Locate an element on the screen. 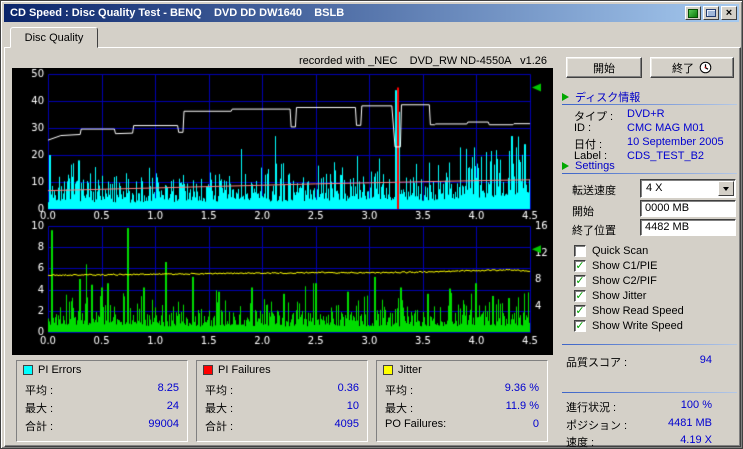  settings-header: Settings is located at coordinates (588, 165).